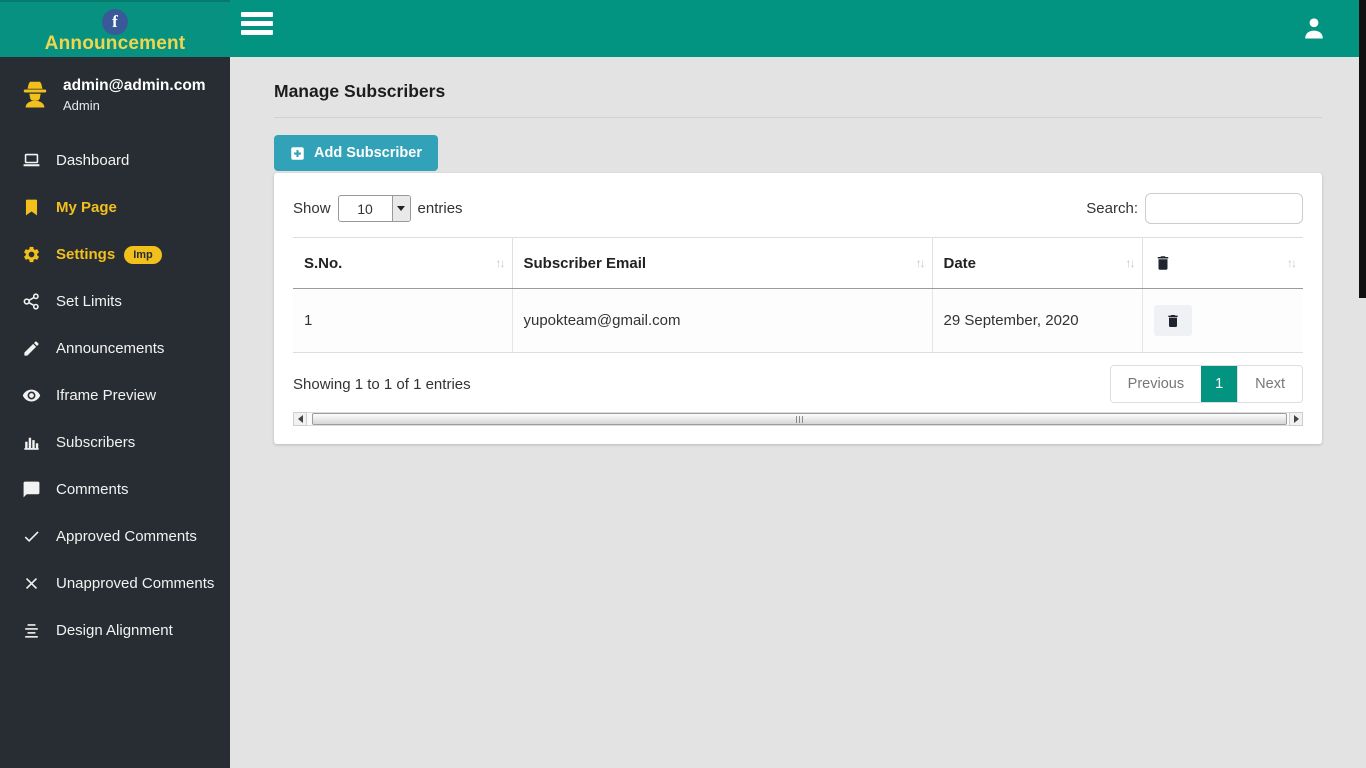 This screenshot has height=768, width=1366. I want to click on sidebar-item-dashboard: Dashboard, so click(115, 160).